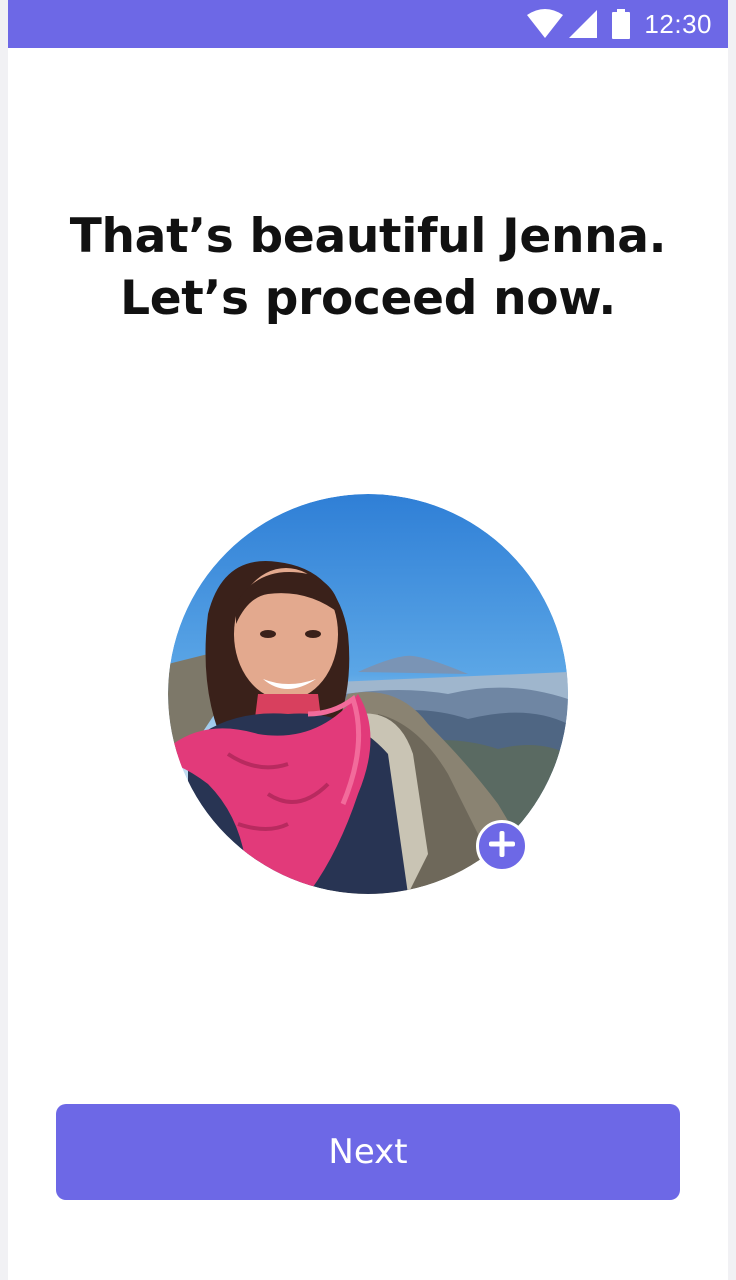 The image size is (736, 1280). I want to click on status-icons: 12:30, so click(619, 24).